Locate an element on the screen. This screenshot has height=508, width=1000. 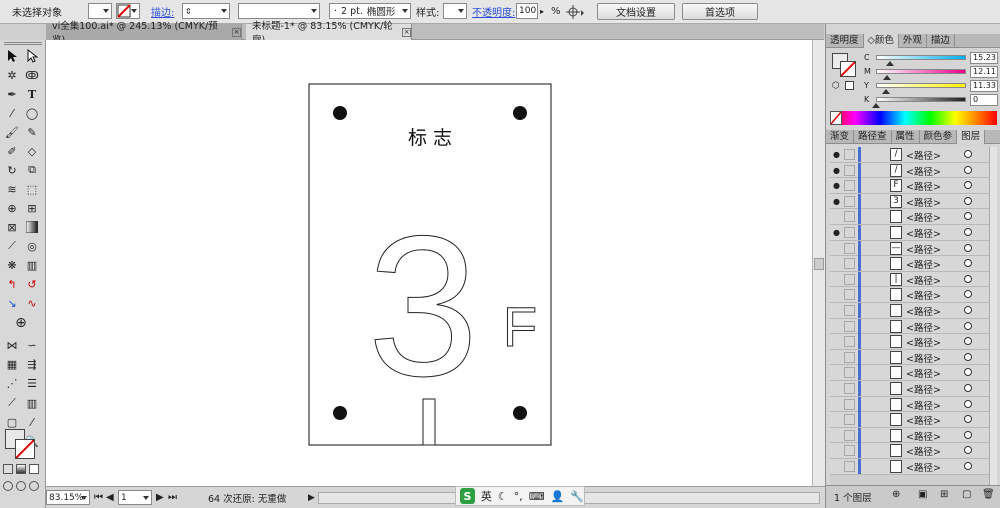
eraser-tool-icon: ◇ is located at coordinates (32, 151).